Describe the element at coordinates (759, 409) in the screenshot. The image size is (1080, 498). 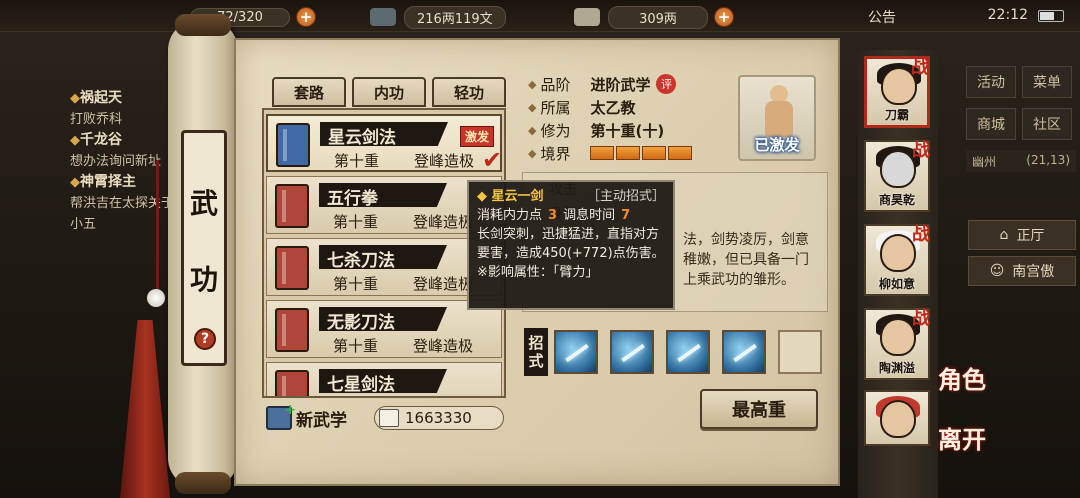
I see `max-tier-button: 最高重` at that location.